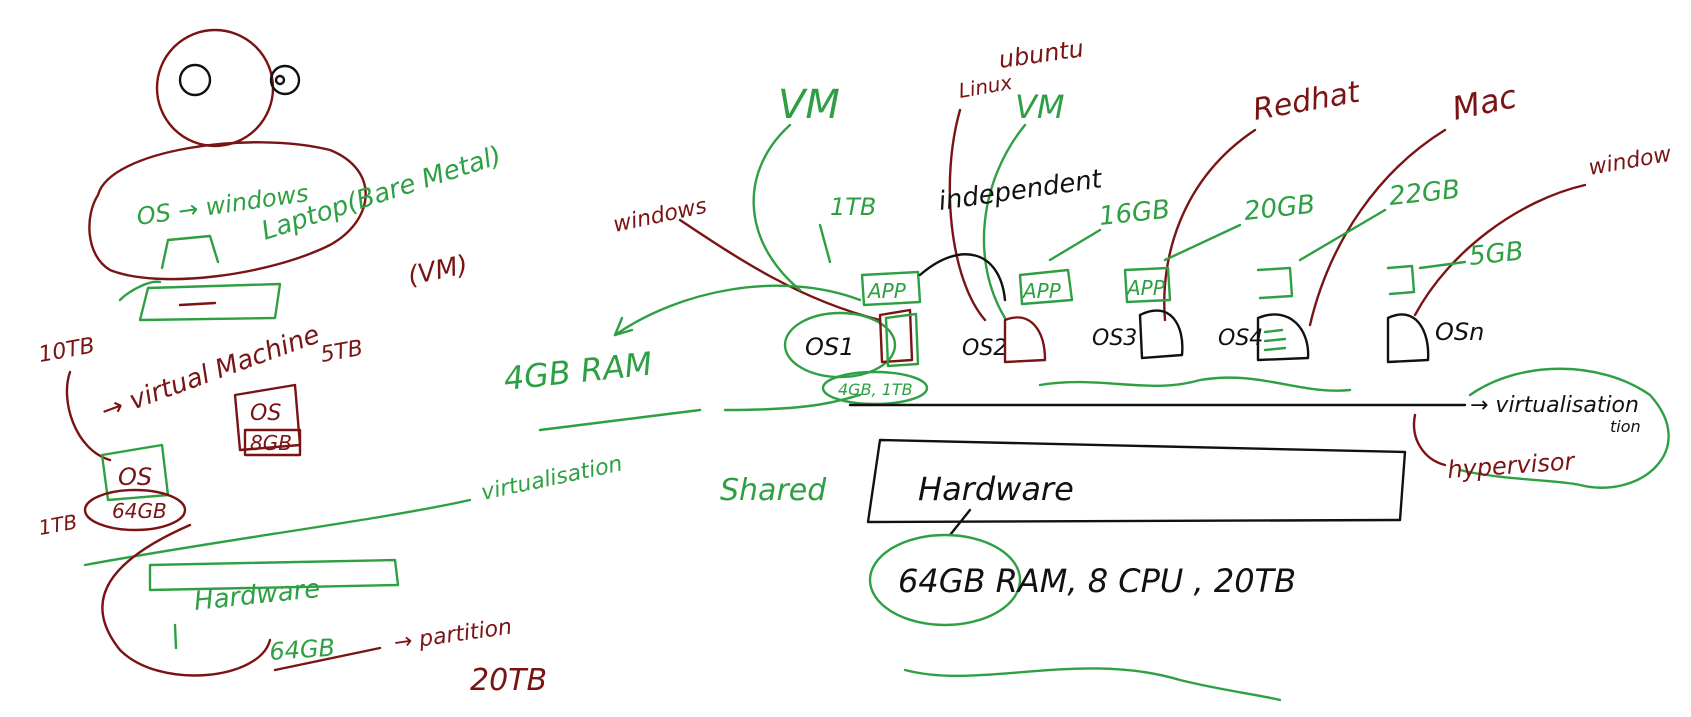  Describe the element at coordinates (1161, 334) in the screenshot. I see `os3-box` at that location.